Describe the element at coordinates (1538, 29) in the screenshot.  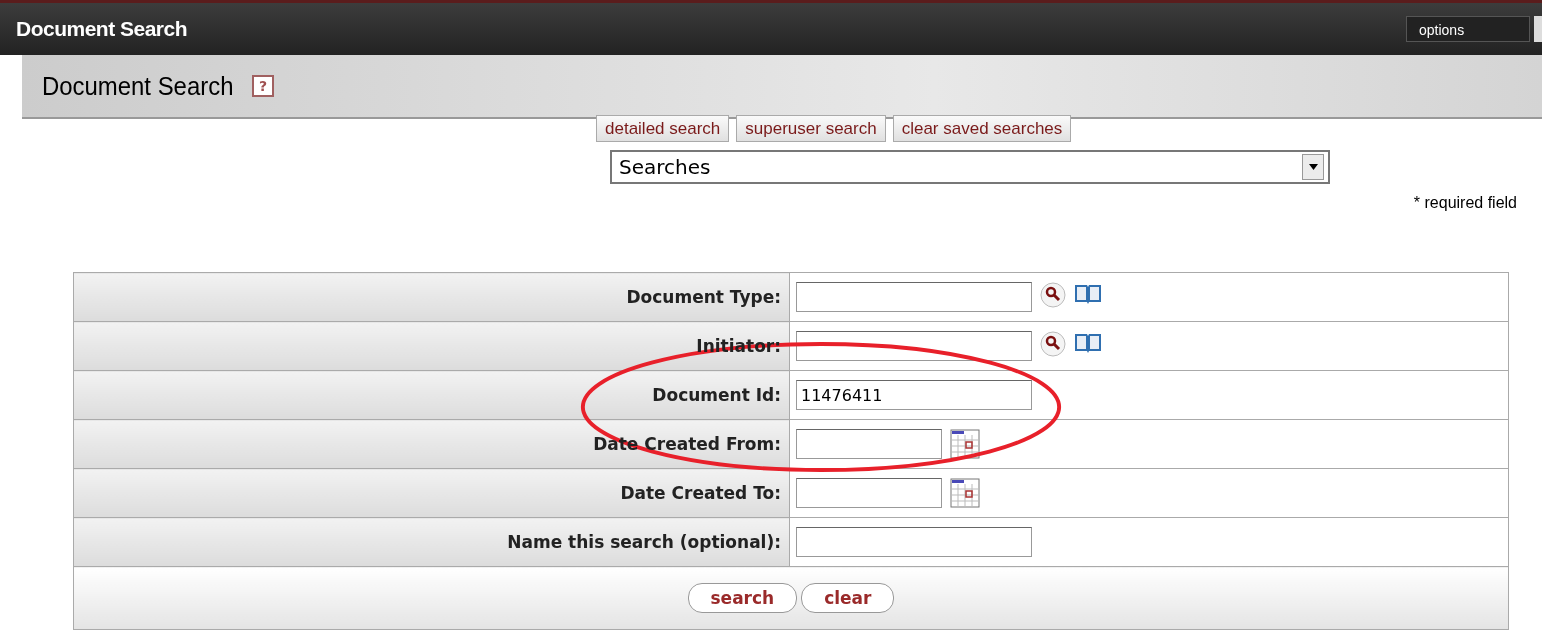
I see `options-toggle` at that location.